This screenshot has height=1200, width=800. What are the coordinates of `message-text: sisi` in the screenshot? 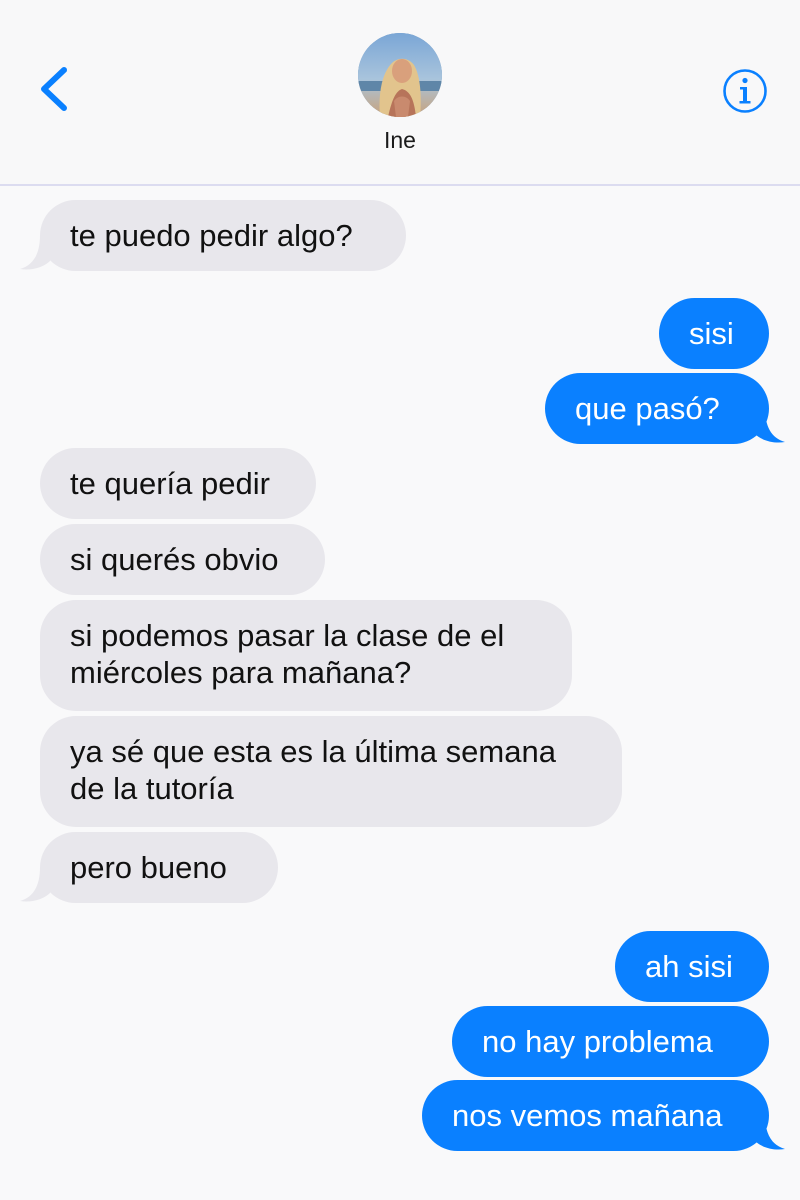 It's located at (711, 333).